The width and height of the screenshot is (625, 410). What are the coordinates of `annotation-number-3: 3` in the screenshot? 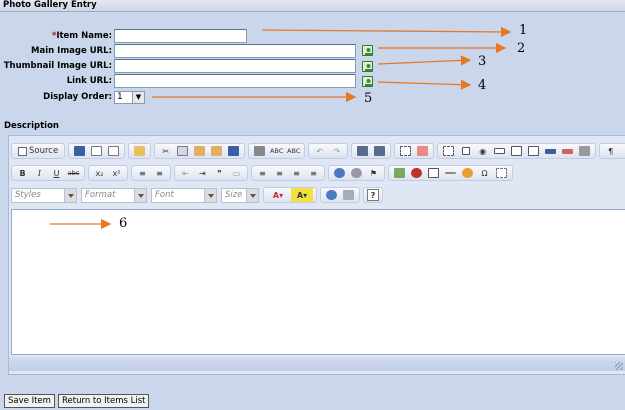 It's located at (482, 61).